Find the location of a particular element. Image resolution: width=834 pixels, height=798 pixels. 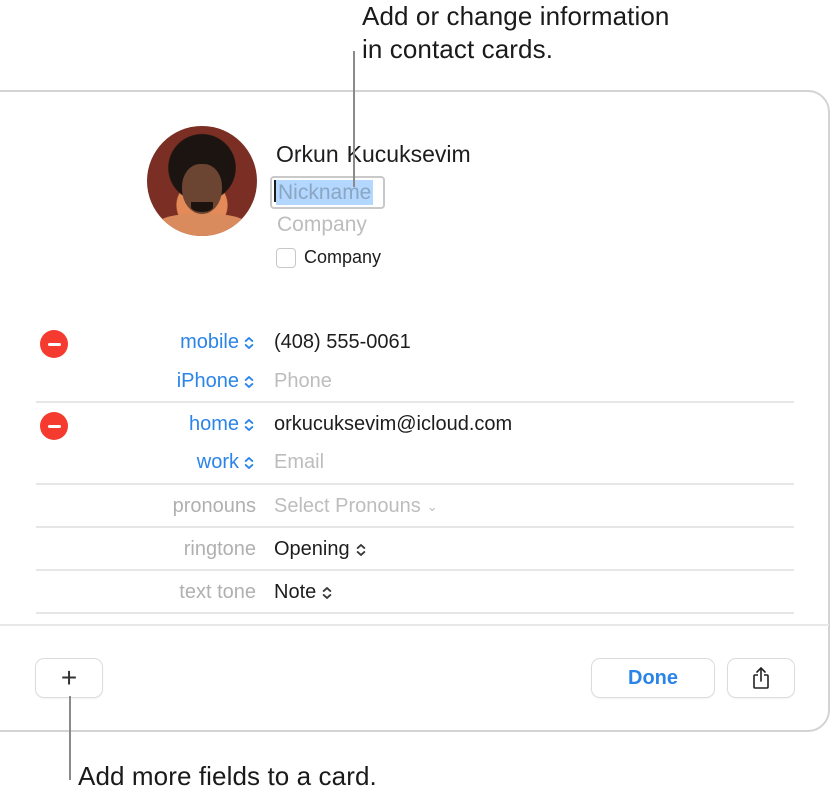

ringtone-dropdown: Opening is located at coordinates (320, 549).